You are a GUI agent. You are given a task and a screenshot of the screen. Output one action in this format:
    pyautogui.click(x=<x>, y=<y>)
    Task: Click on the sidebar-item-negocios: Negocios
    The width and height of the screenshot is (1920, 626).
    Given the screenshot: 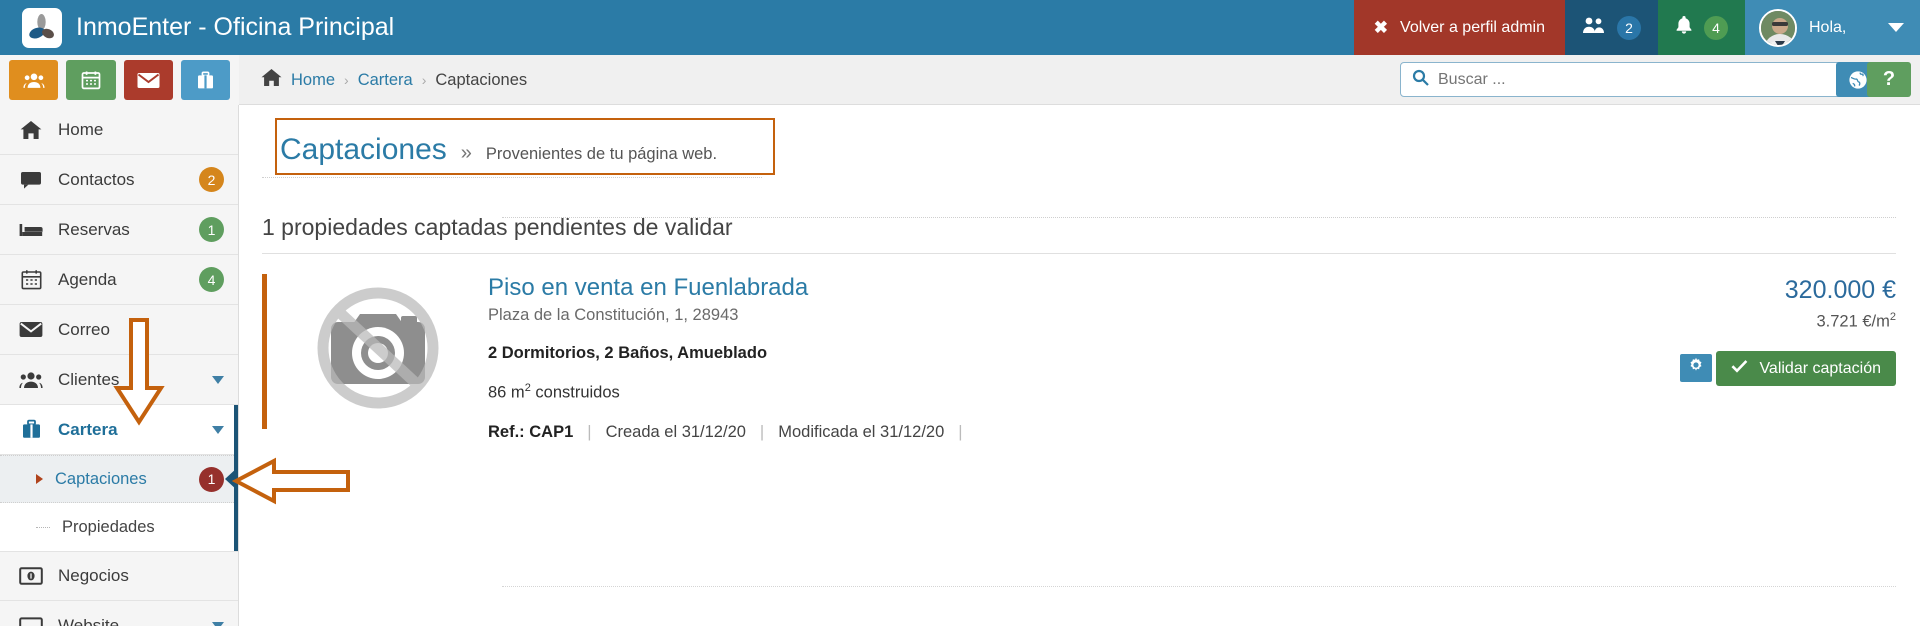 What is the action you would take?
    pyautogui.click(x=119, y=576)
    